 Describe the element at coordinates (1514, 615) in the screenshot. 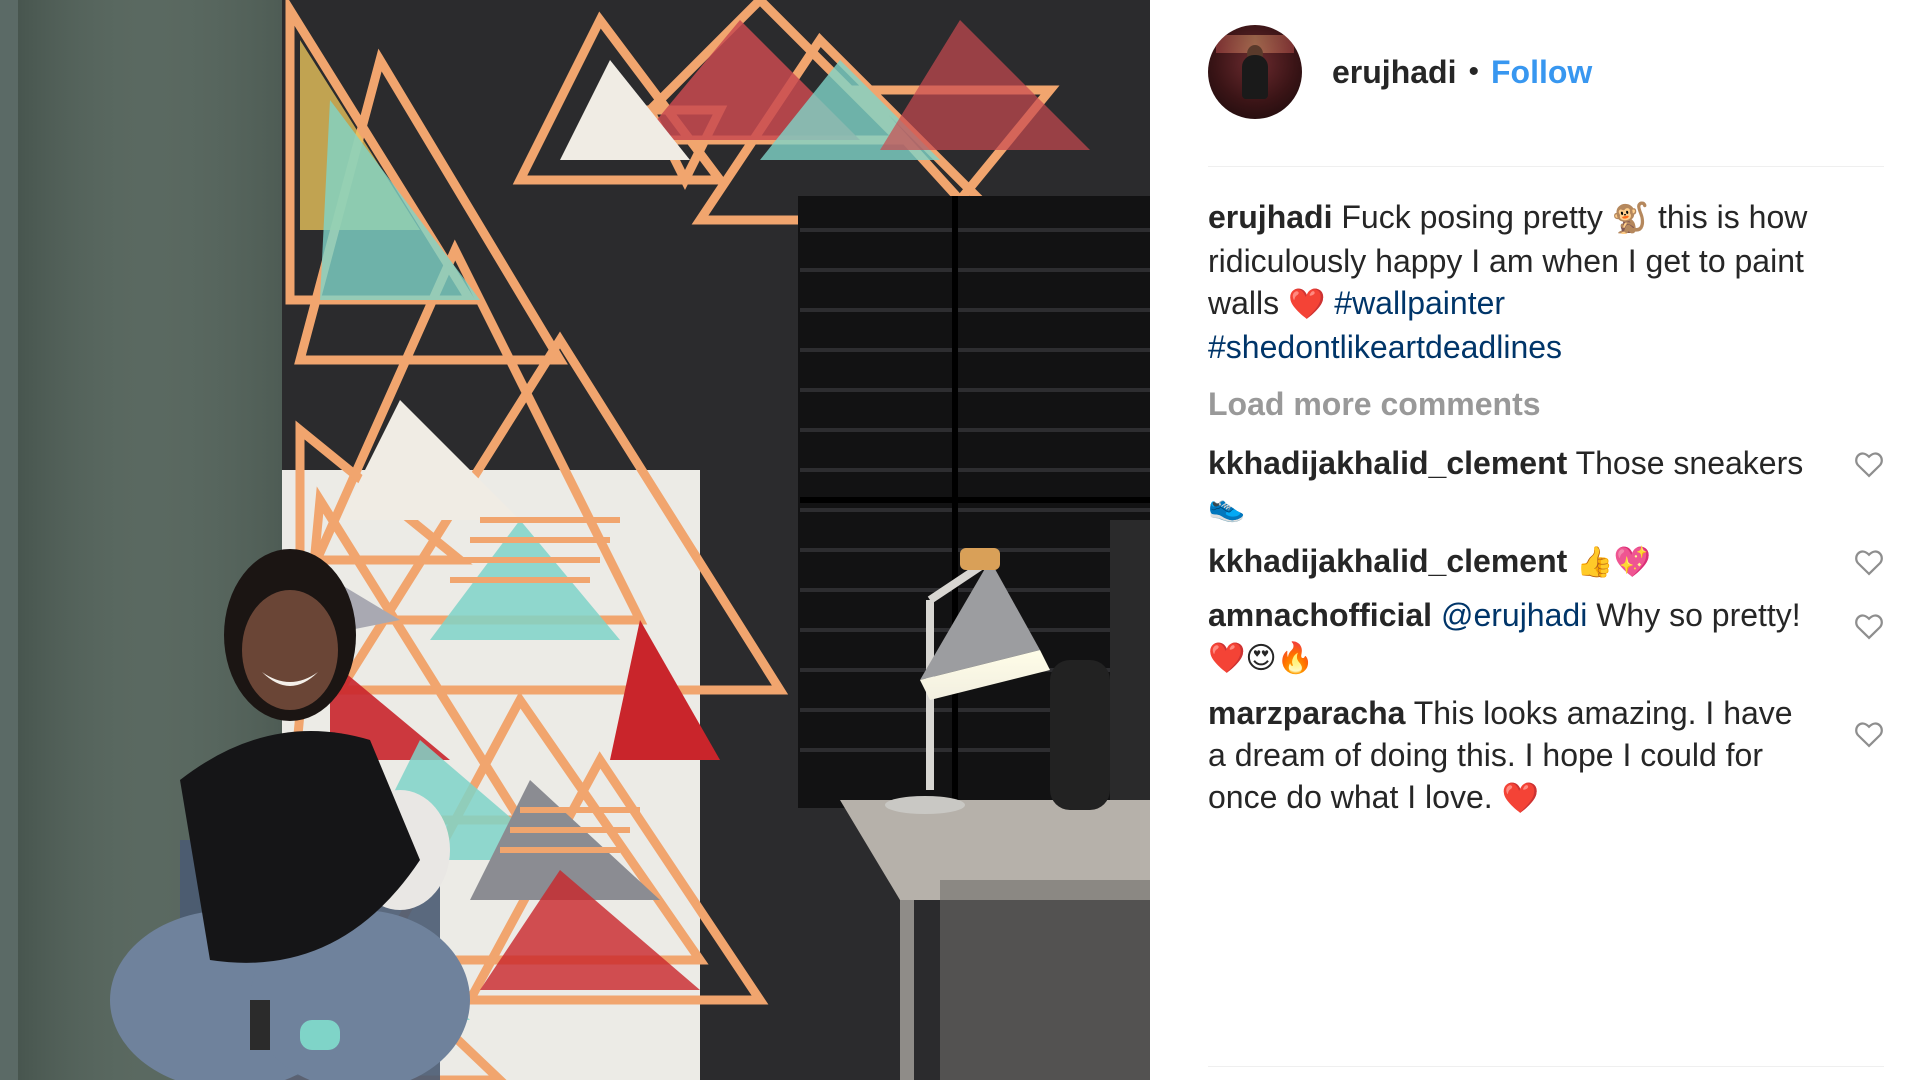

I see `comment-mention: @erujhadi` at that location.